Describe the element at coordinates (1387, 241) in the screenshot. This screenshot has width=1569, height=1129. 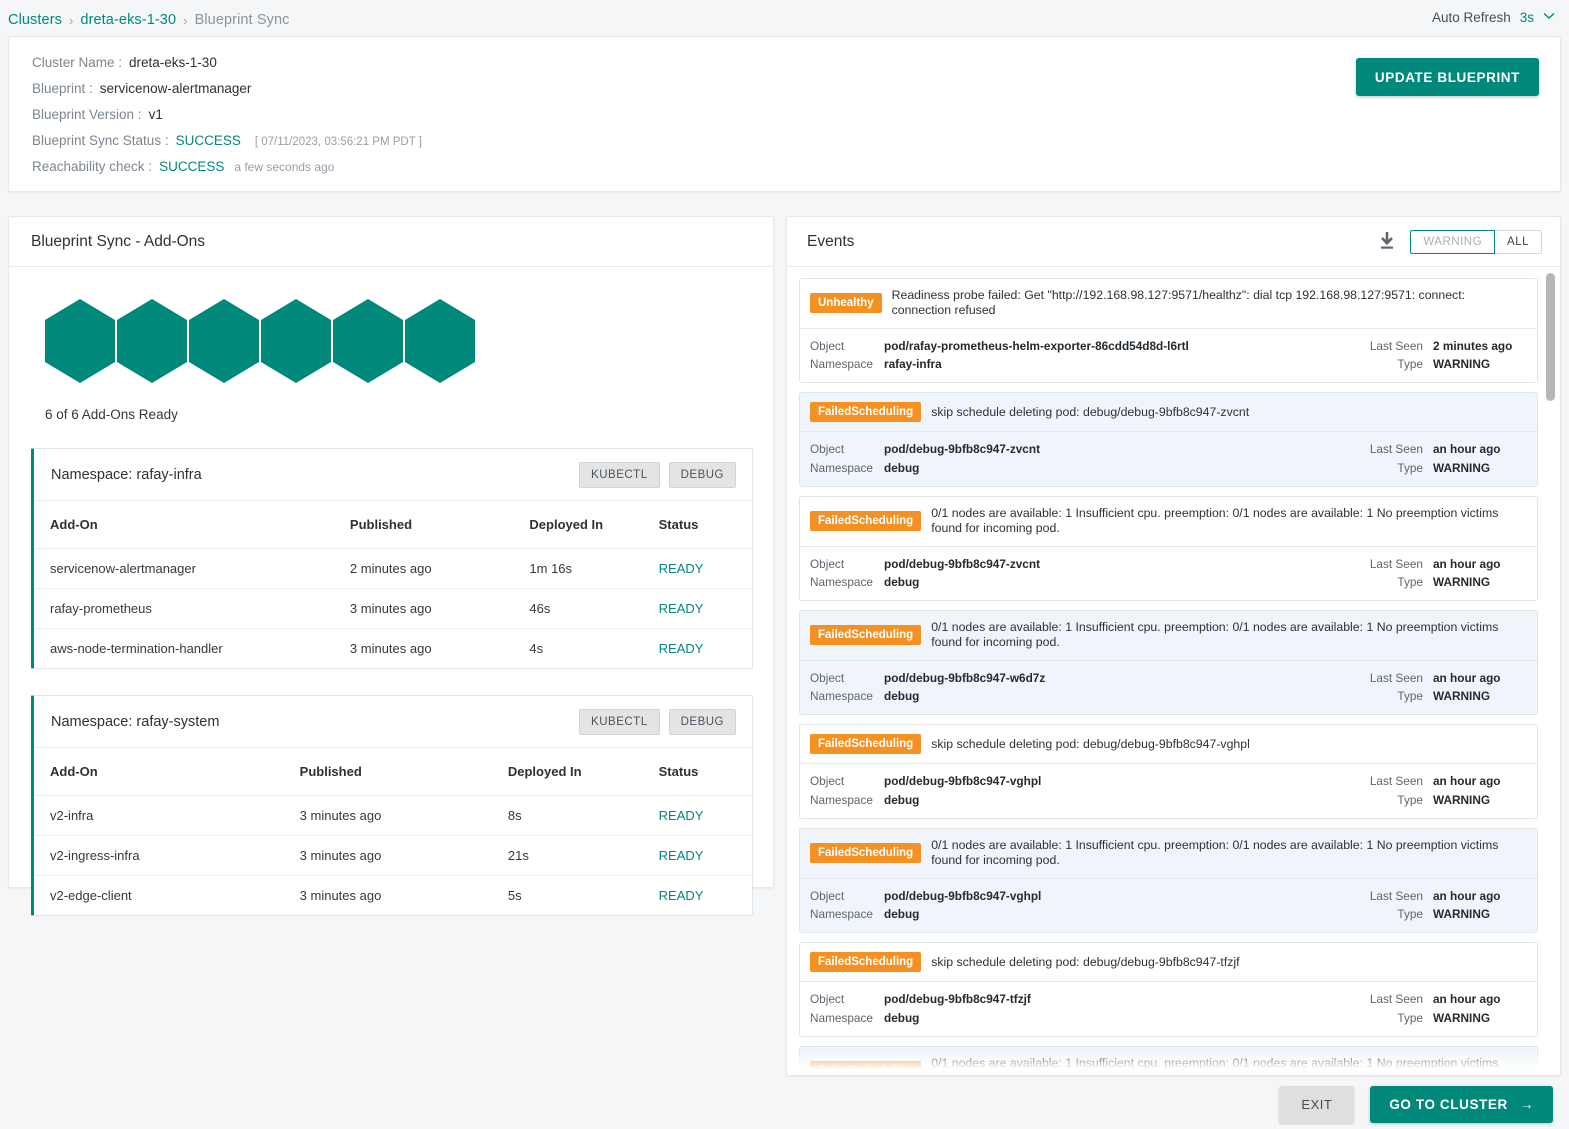
I see `download-icon` at that location.